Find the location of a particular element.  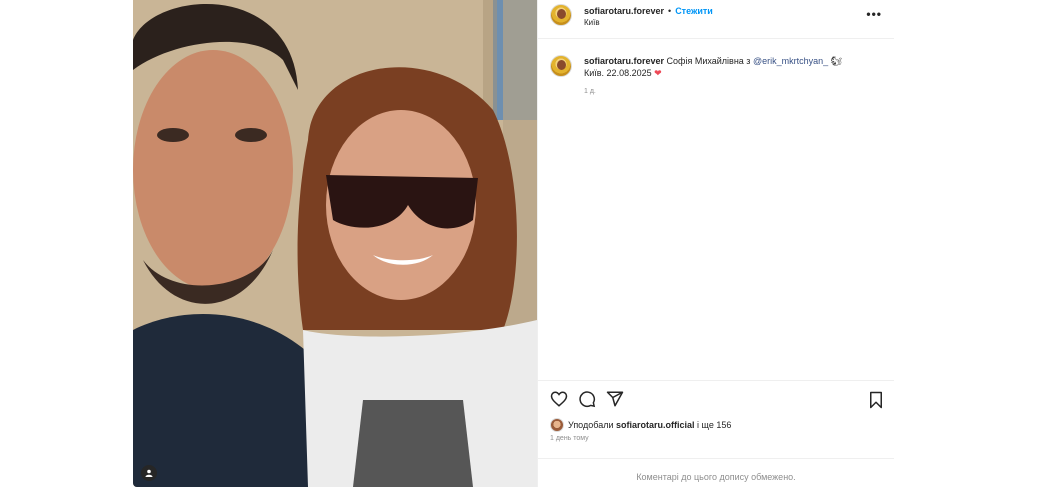

author-info: sofiarotaru.forever • Стежити Київ is located at coordinates (648, 16).